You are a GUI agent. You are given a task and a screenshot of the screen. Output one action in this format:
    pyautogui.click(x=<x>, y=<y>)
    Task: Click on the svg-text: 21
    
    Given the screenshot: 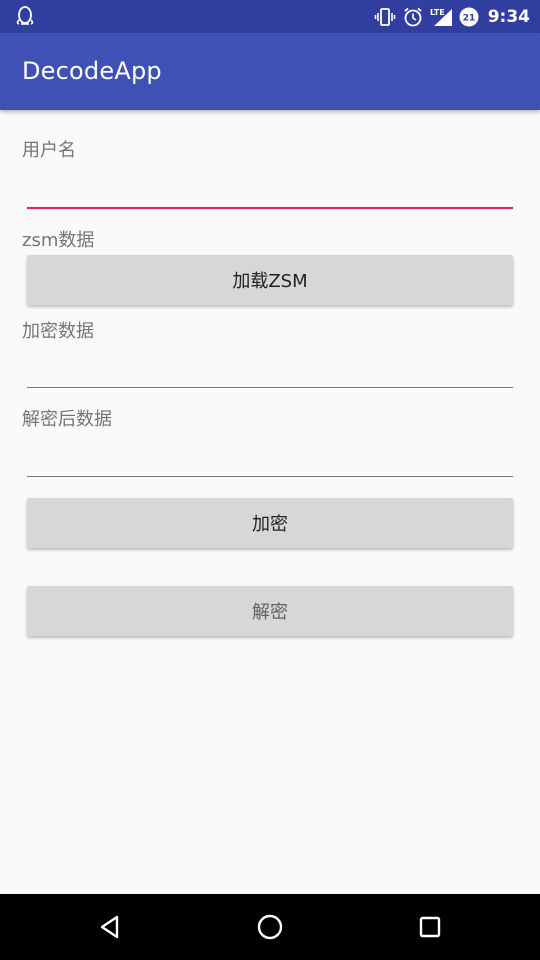 What is the action you would take?
    pyautogui.click(x=468, y=18)
    